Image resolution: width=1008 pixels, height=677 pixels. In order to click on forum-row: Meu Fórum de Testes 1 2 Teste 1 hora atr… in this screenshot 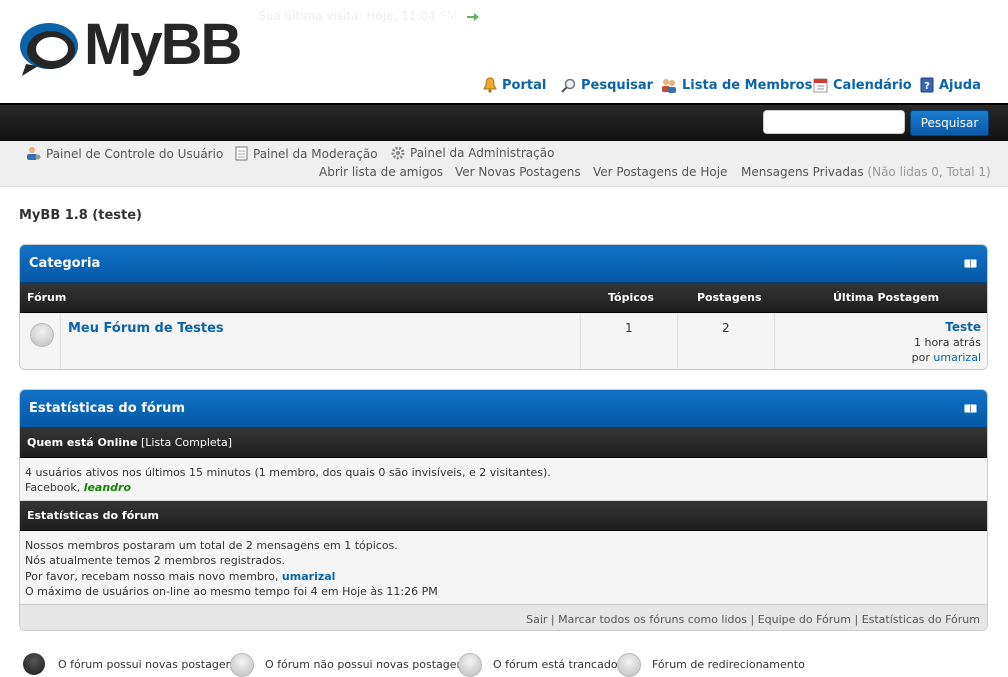, I will do `click(503, 341)`.